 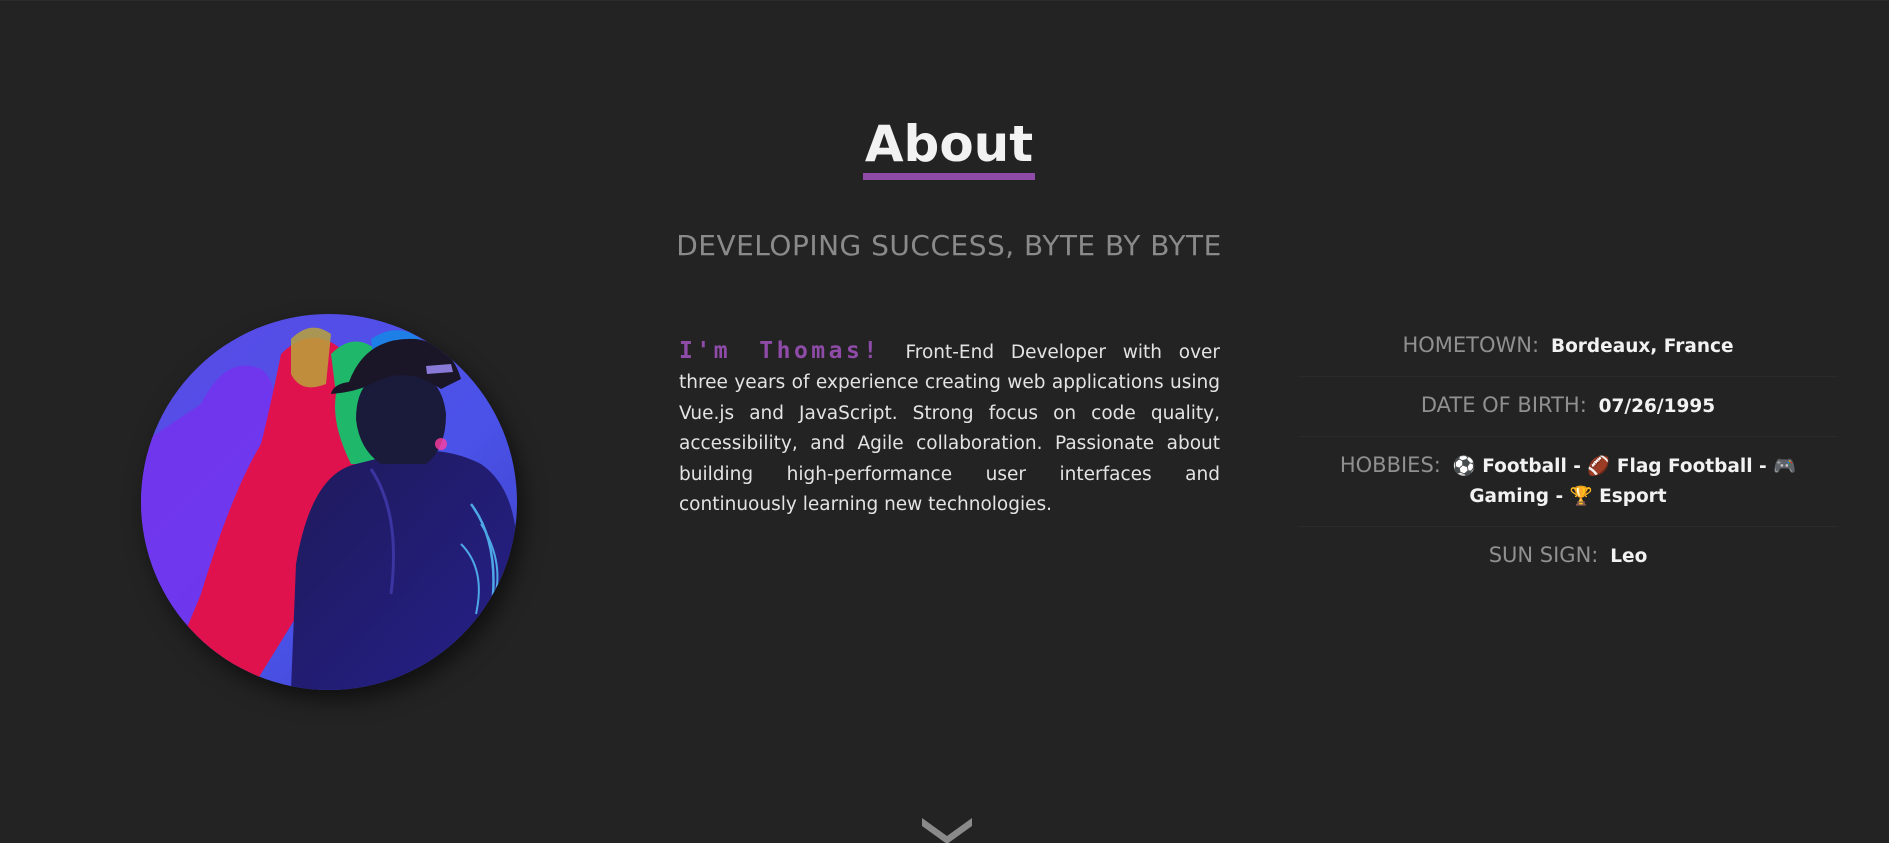 I want to click on section-title: About, so click(x=944, y=149).